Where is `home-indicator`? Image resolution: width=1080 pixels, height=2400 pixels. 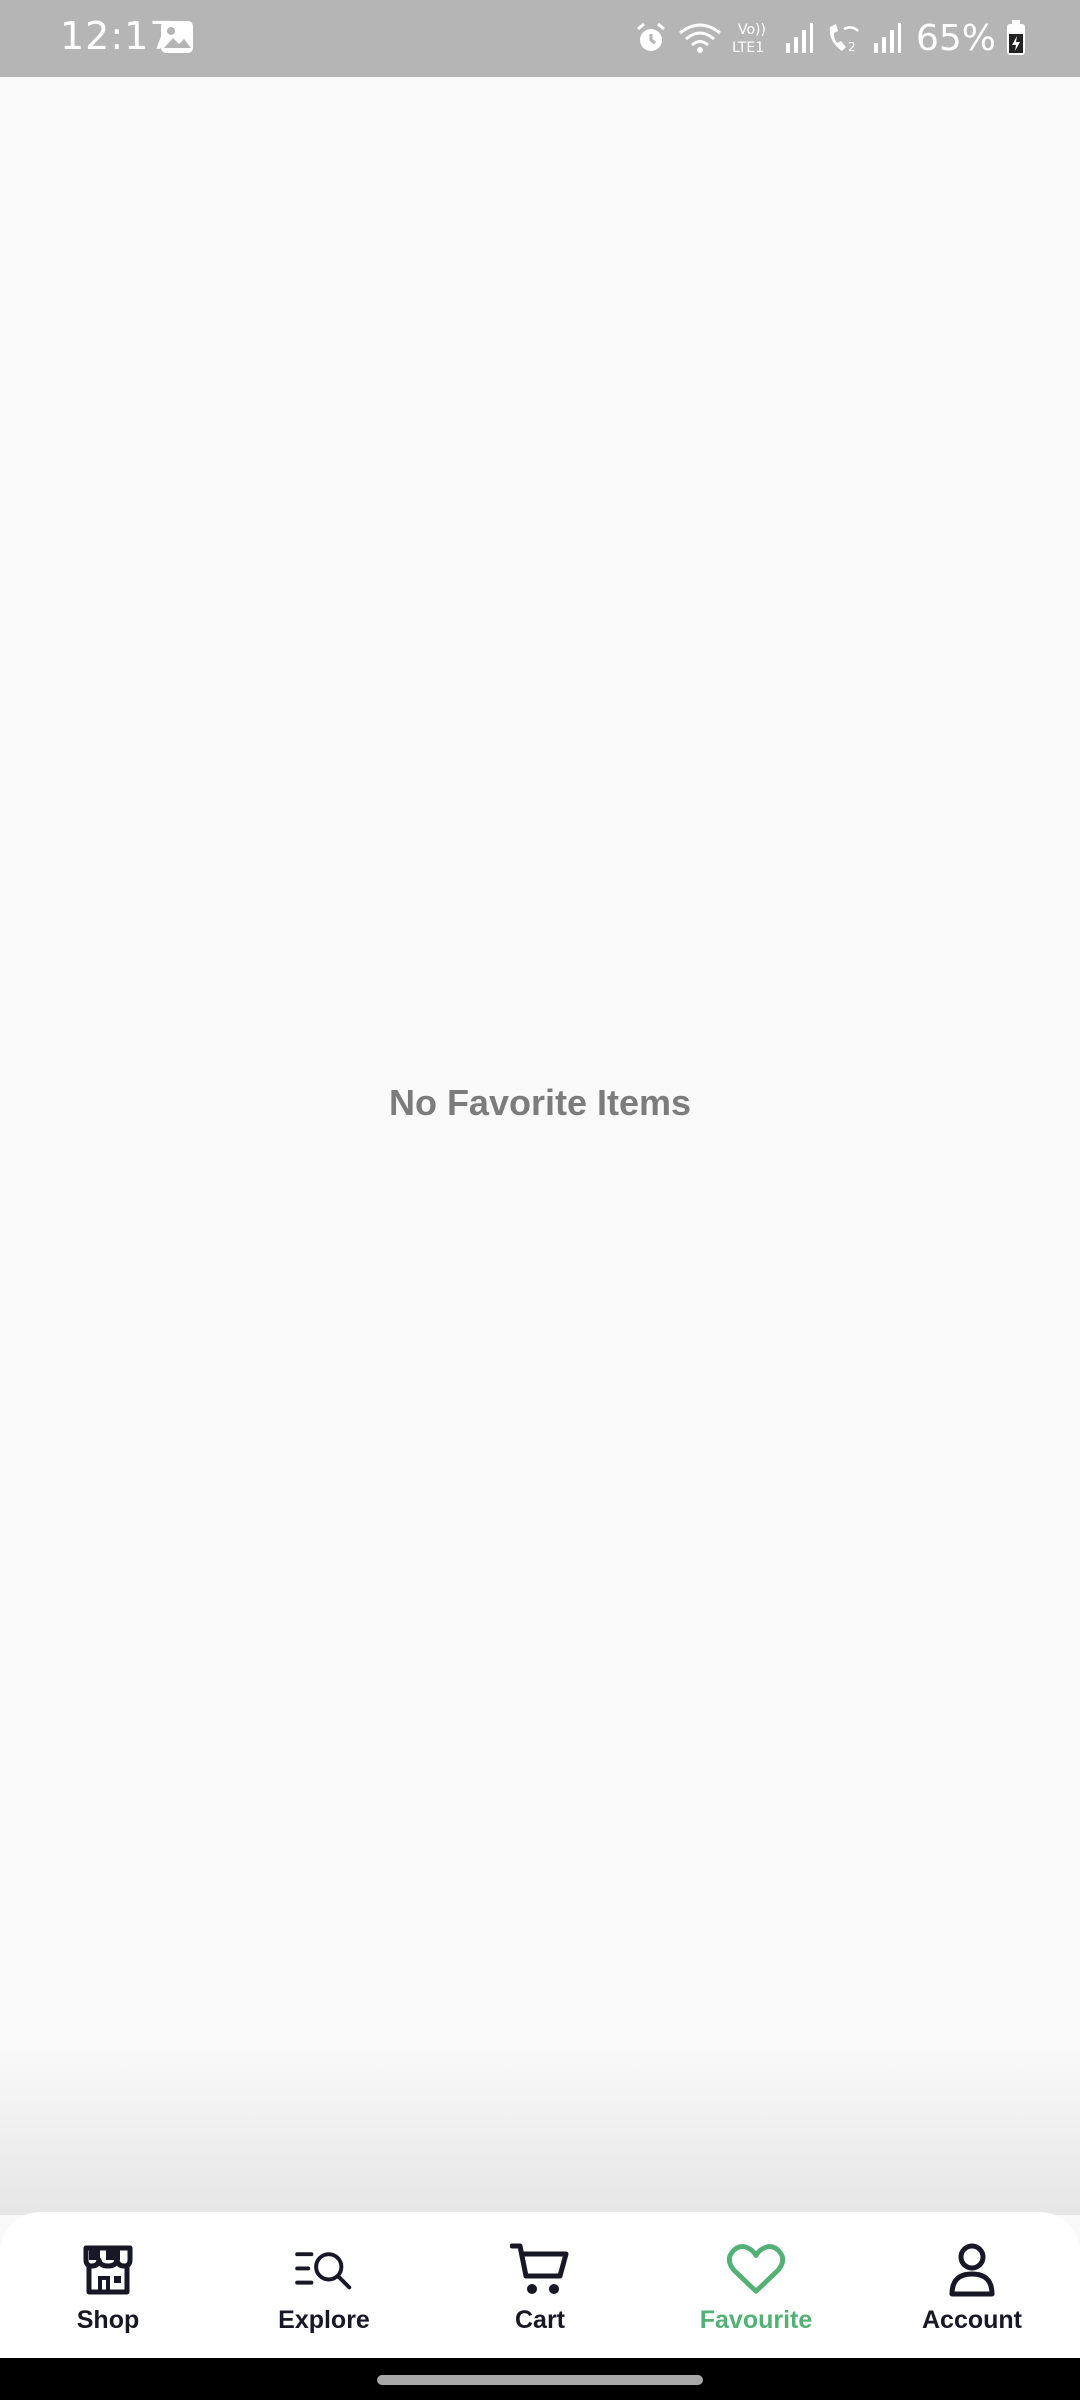 home-indicator is located at coordinates (540, 2380).